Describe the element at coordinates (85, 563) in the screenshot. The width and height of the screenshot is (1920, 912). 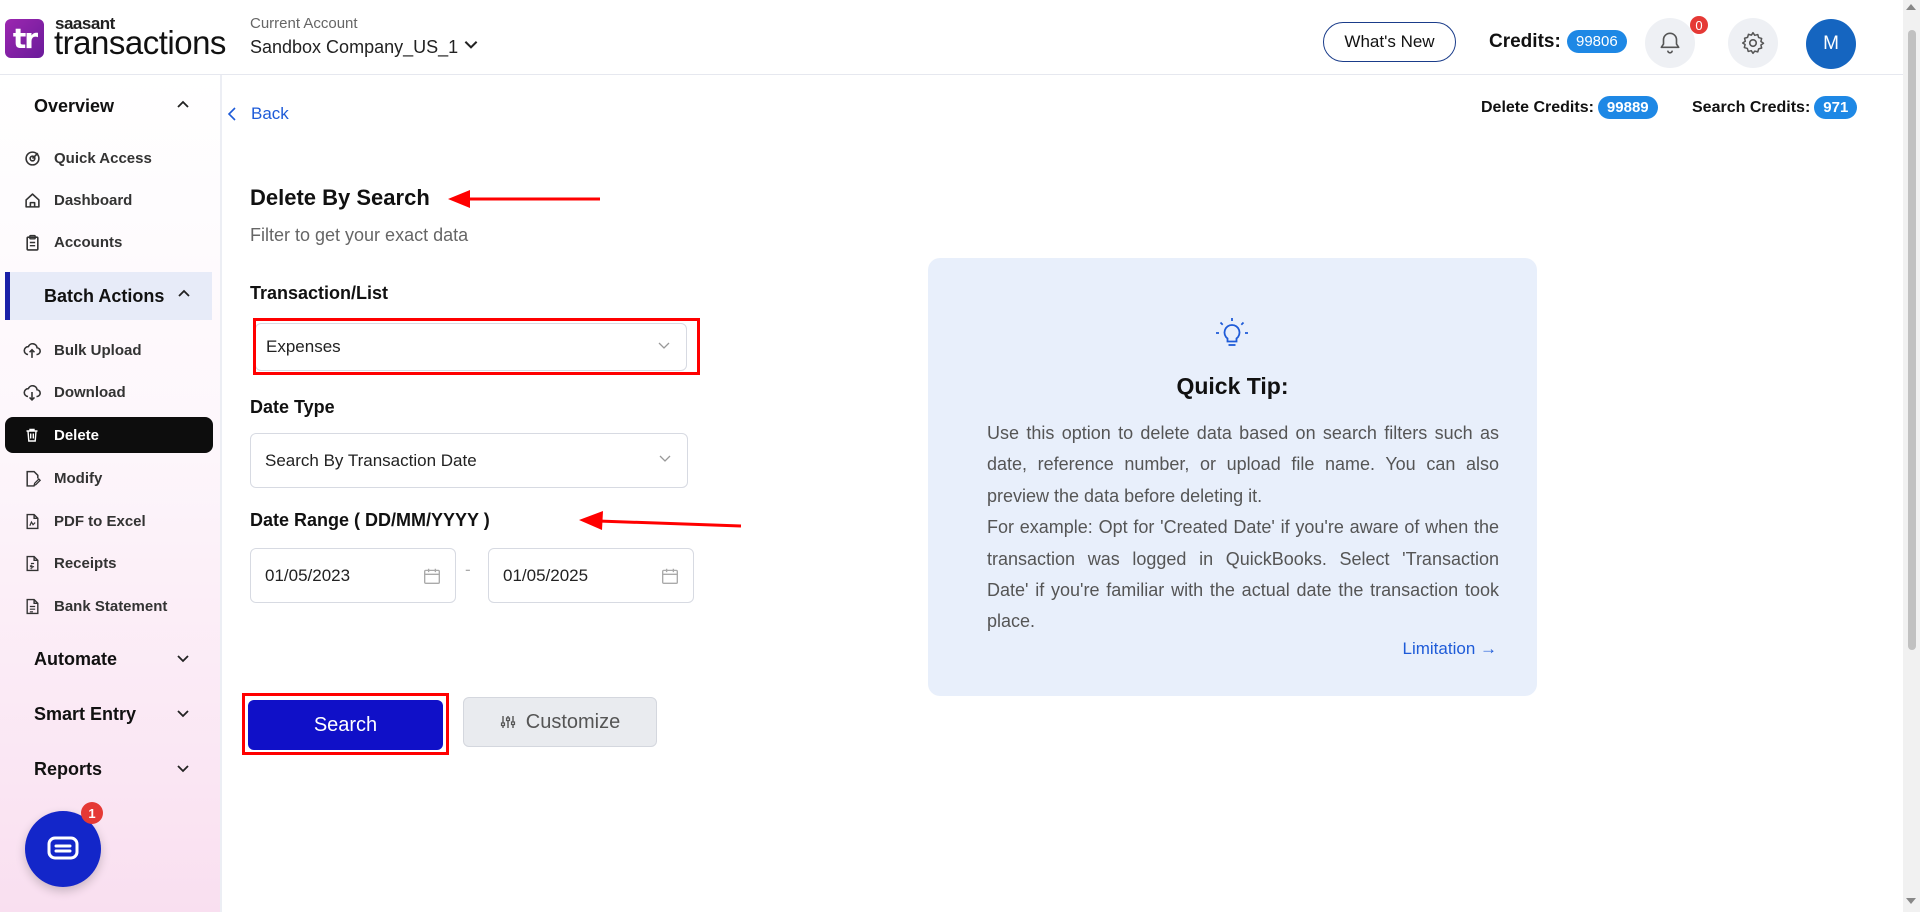
I see `sidebar-item-label: Receipts` at that location.